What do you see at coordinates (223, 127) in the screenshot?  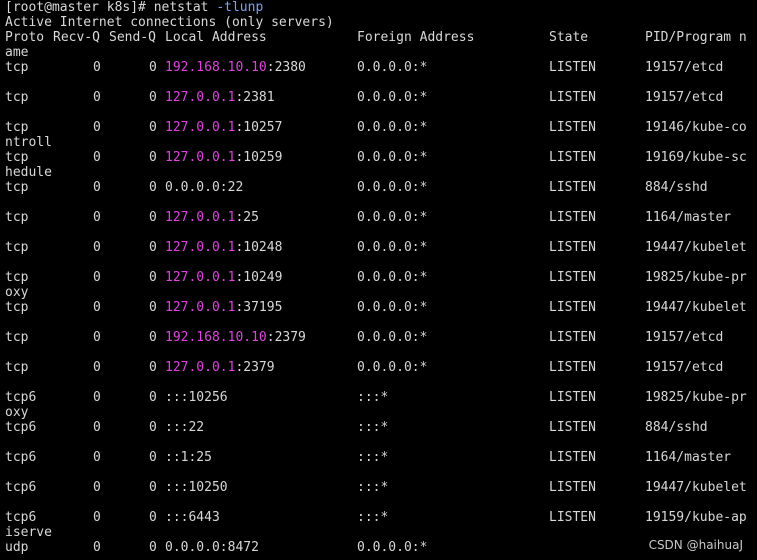 I see `cell-local-address: 127.0.0.1:10257` at bounding box center [223, 127].